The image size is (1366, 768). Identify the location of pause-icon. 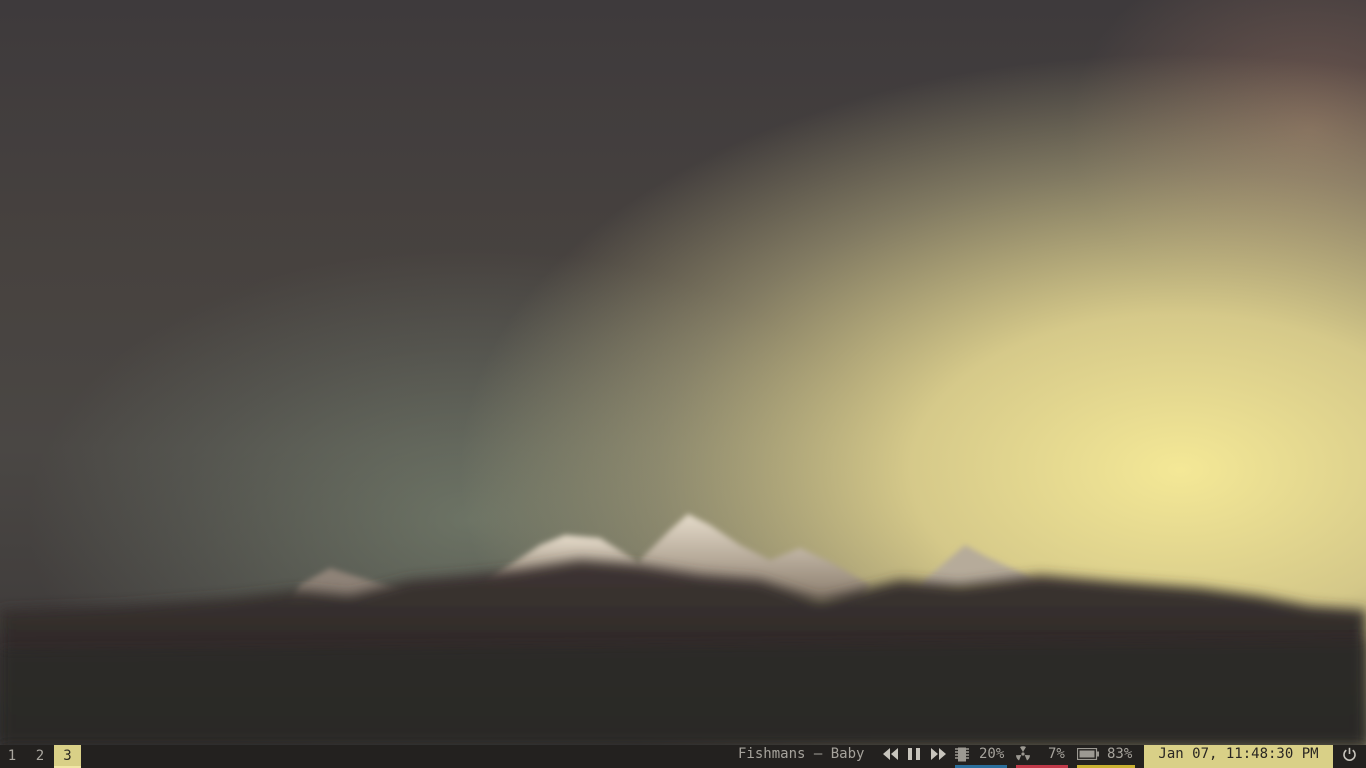
(914, 754).